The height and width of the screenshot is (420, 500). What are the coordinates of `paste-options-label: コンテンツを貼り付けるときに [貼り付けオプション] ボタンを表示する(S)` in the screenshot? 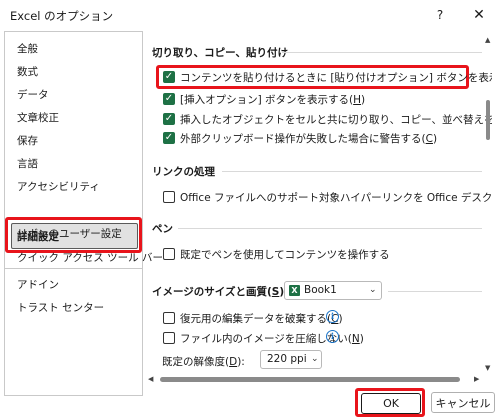 It's located at (336, 78).